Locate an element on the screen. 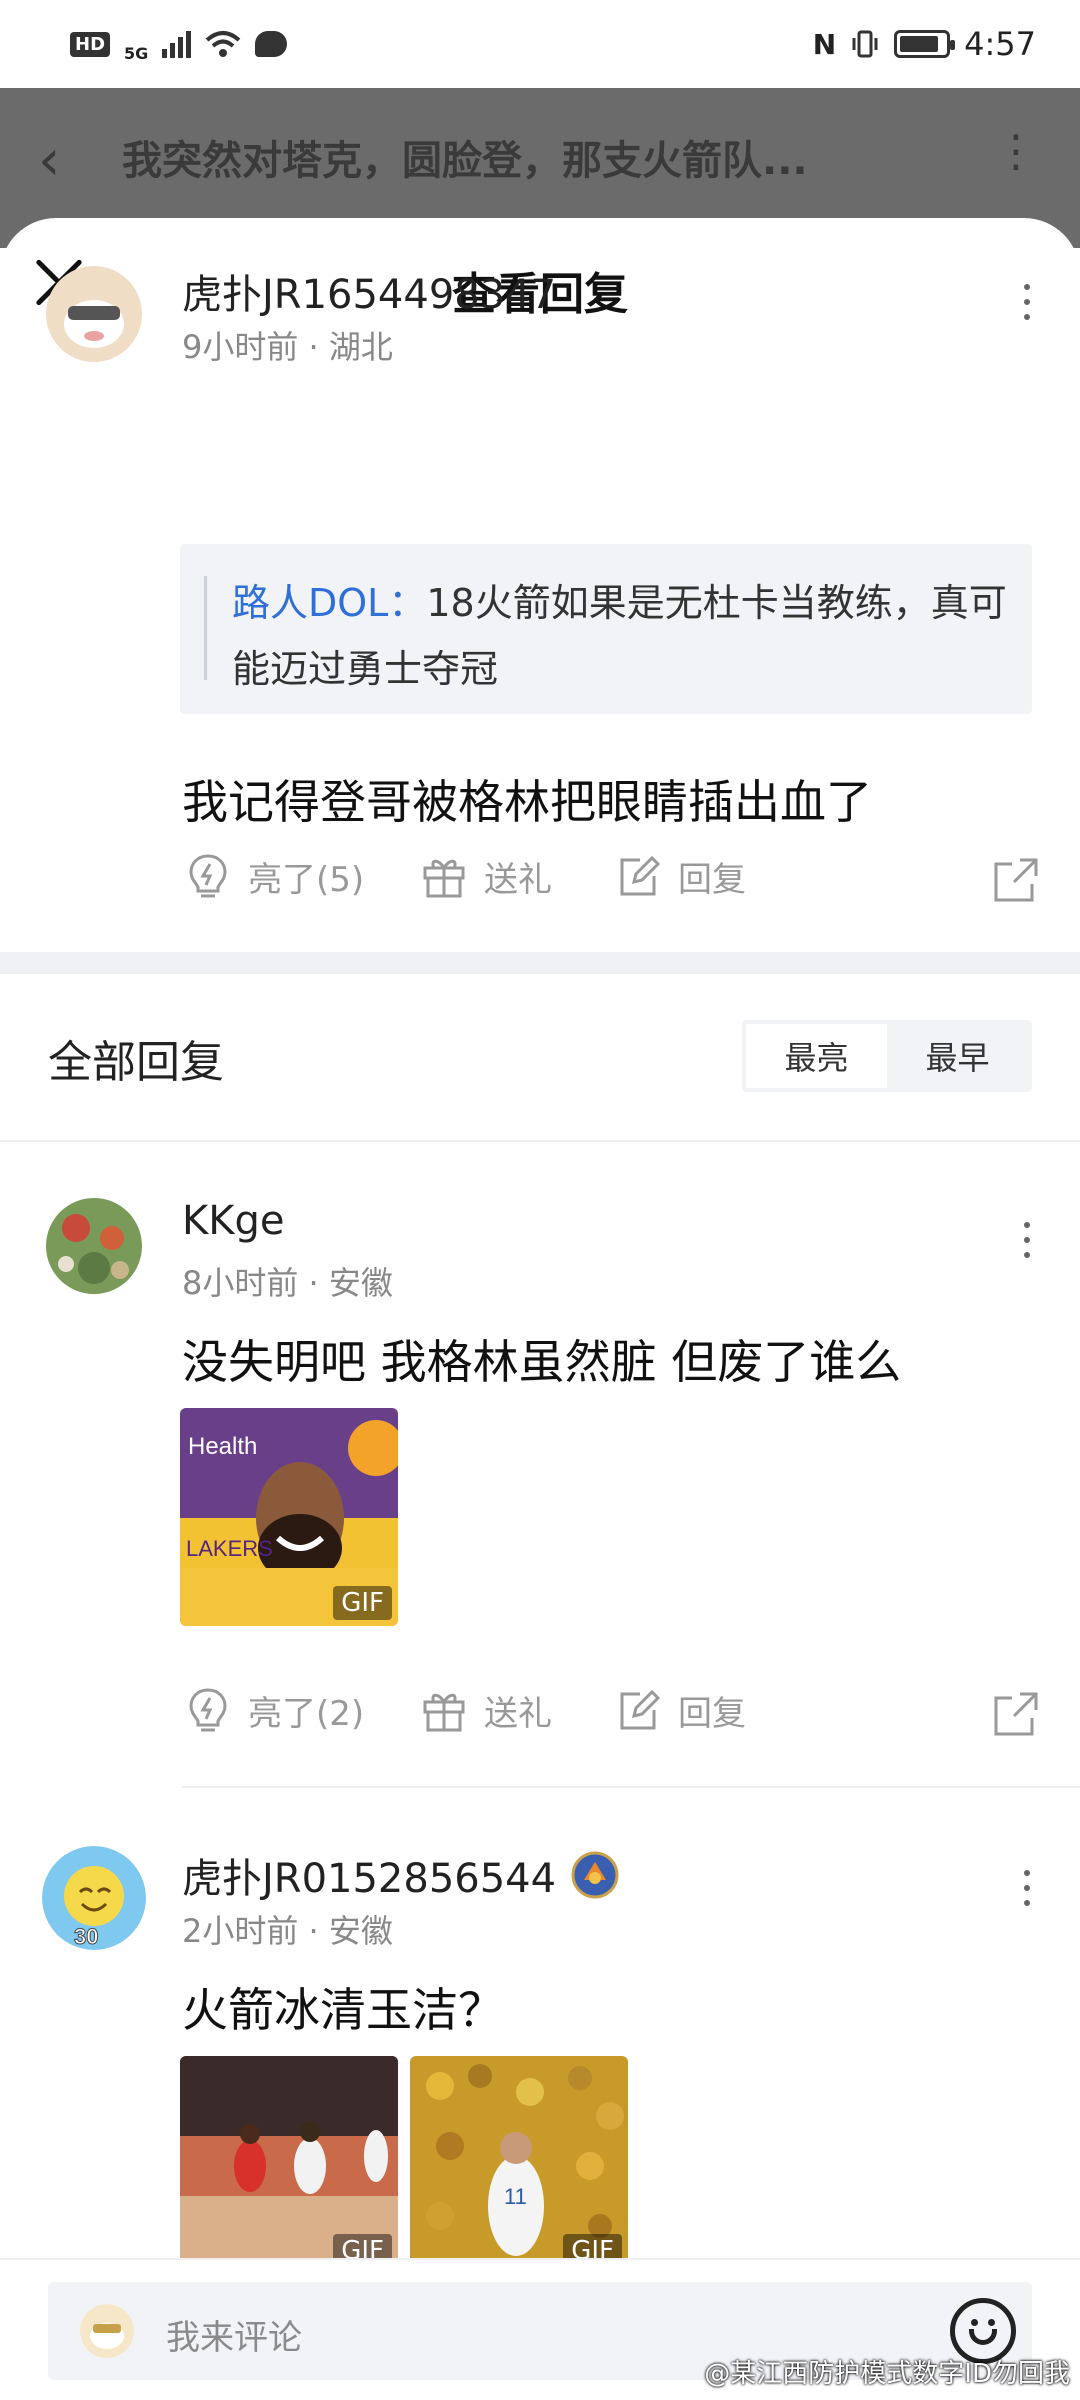  quote-author: 路人DOL： is located at coordinates (329, 603).